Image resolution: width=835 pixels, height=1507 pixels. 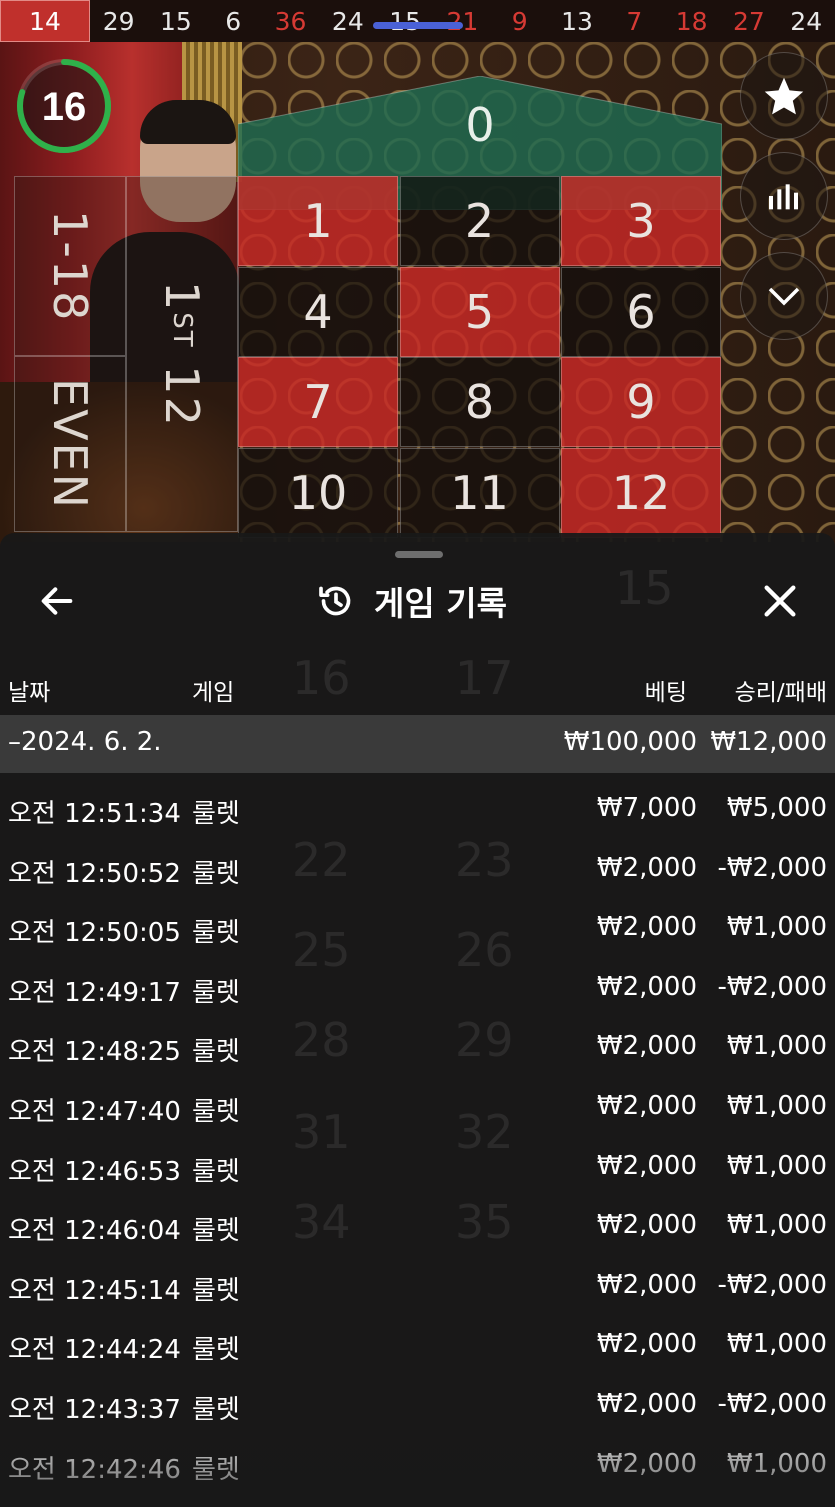 I want to click on bet-spot-5: 5, so click(x=479, y=311).